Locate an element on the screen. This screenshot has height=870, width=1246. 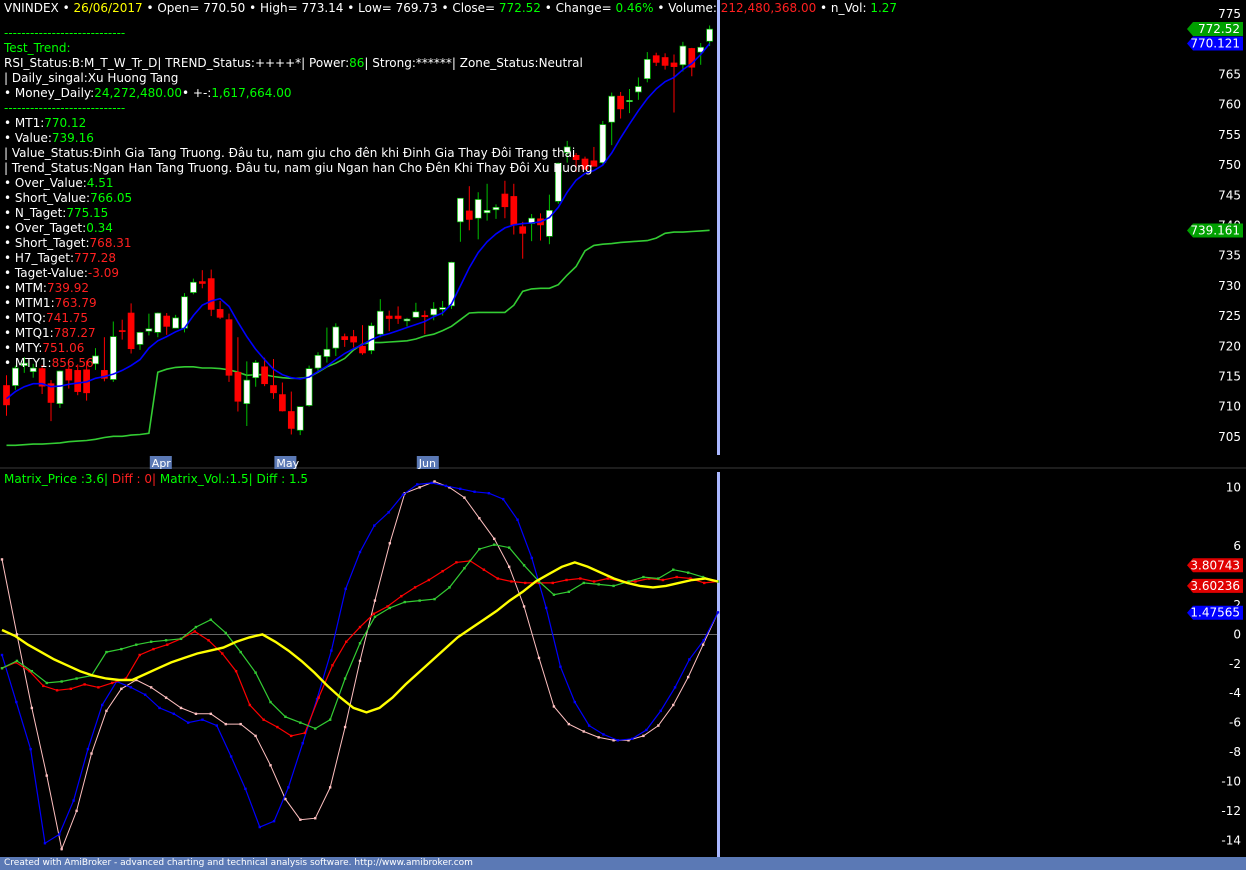
y-tick-label: 6 is located at coordinates (1237, 546).